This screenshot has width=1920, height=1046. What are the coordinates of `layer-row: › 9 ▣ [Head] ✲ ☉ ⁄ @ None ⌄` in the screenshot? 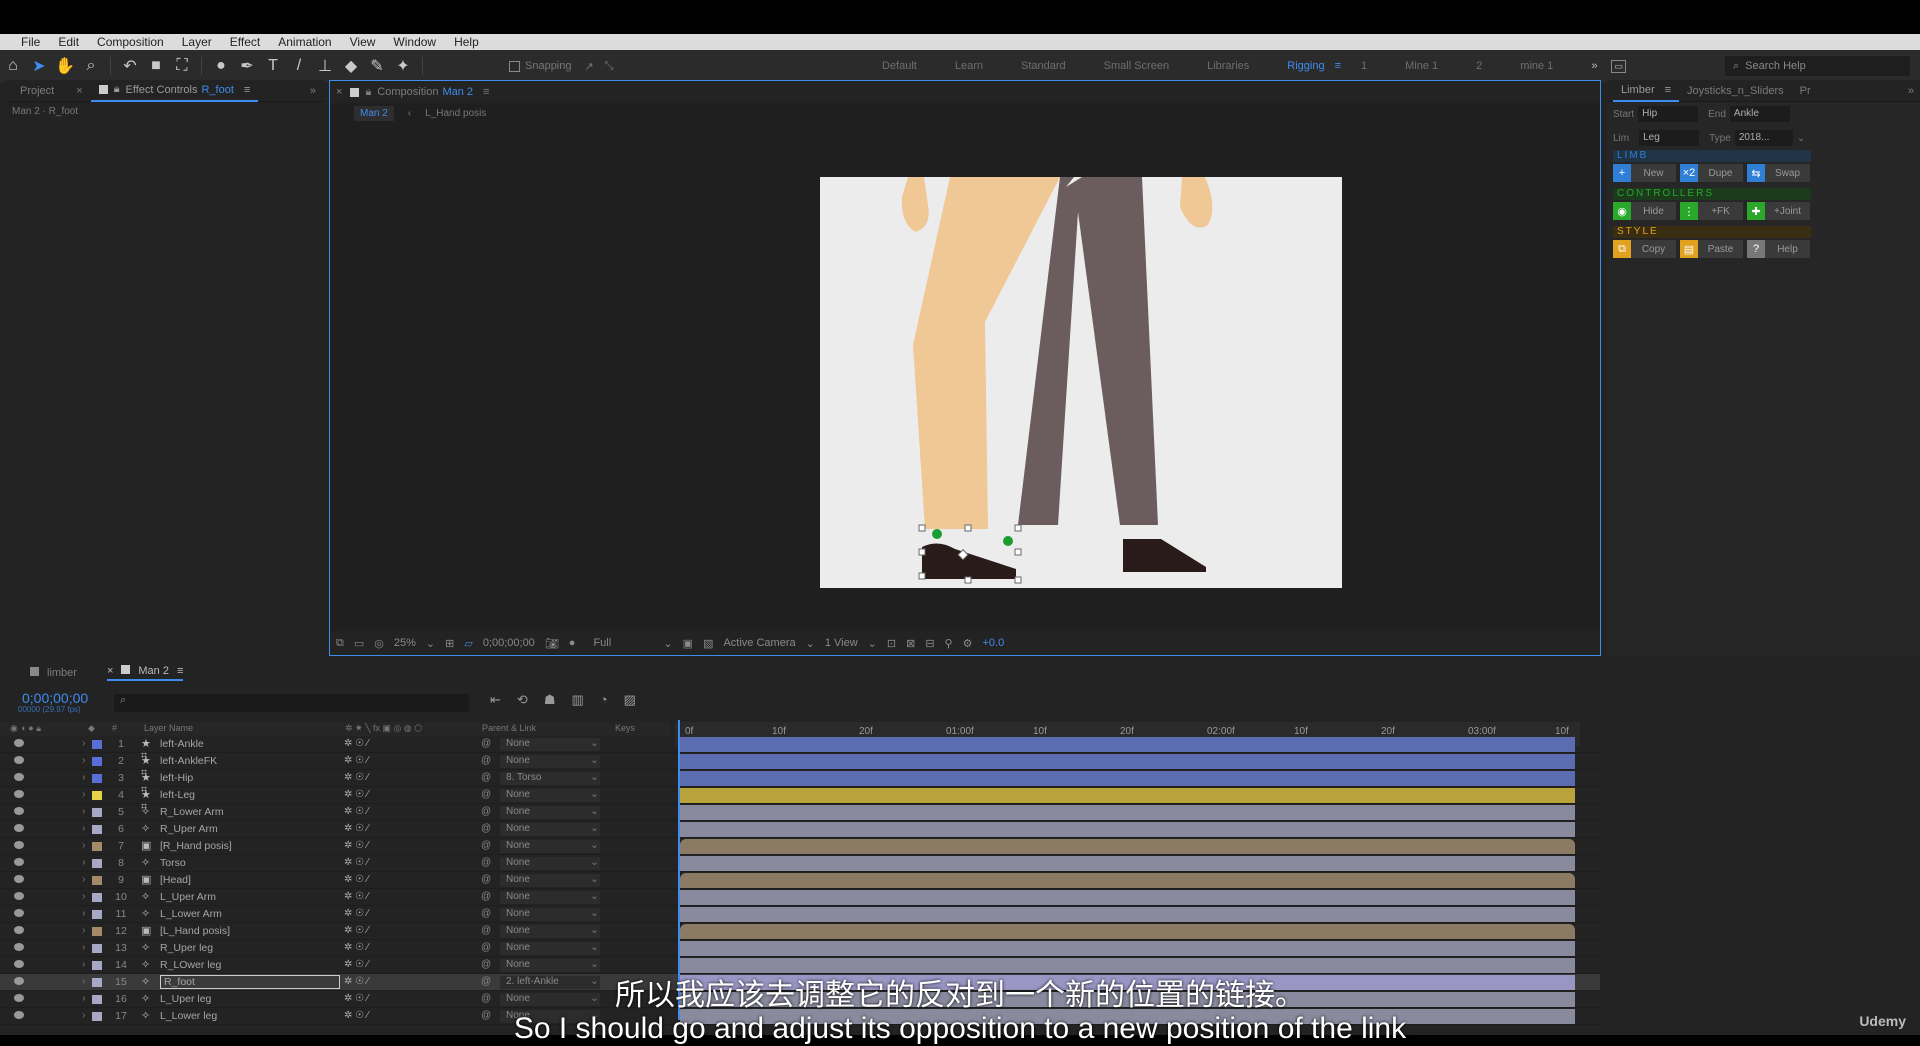 It's located at (800, 880).